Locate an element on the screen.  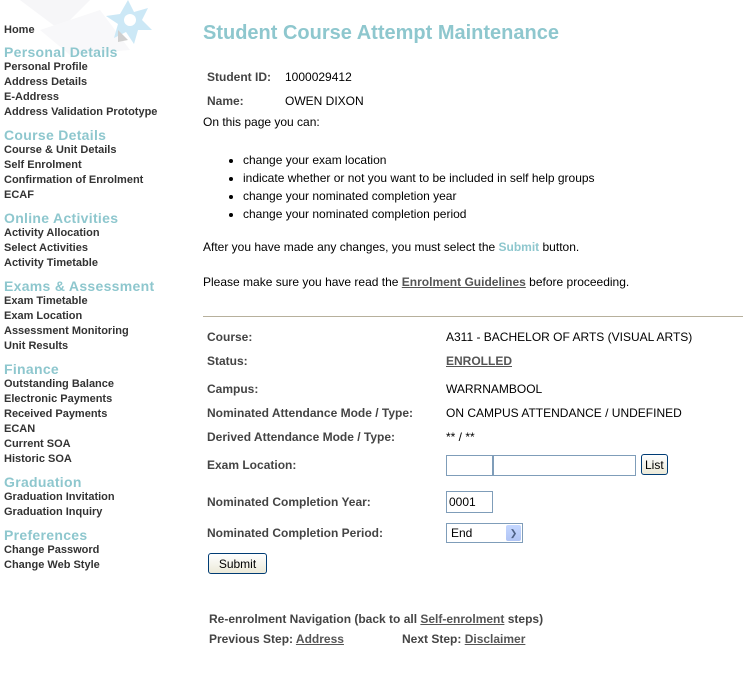
sidebar-item-exam-location: Exam Location is located at coordinates (101, 316).